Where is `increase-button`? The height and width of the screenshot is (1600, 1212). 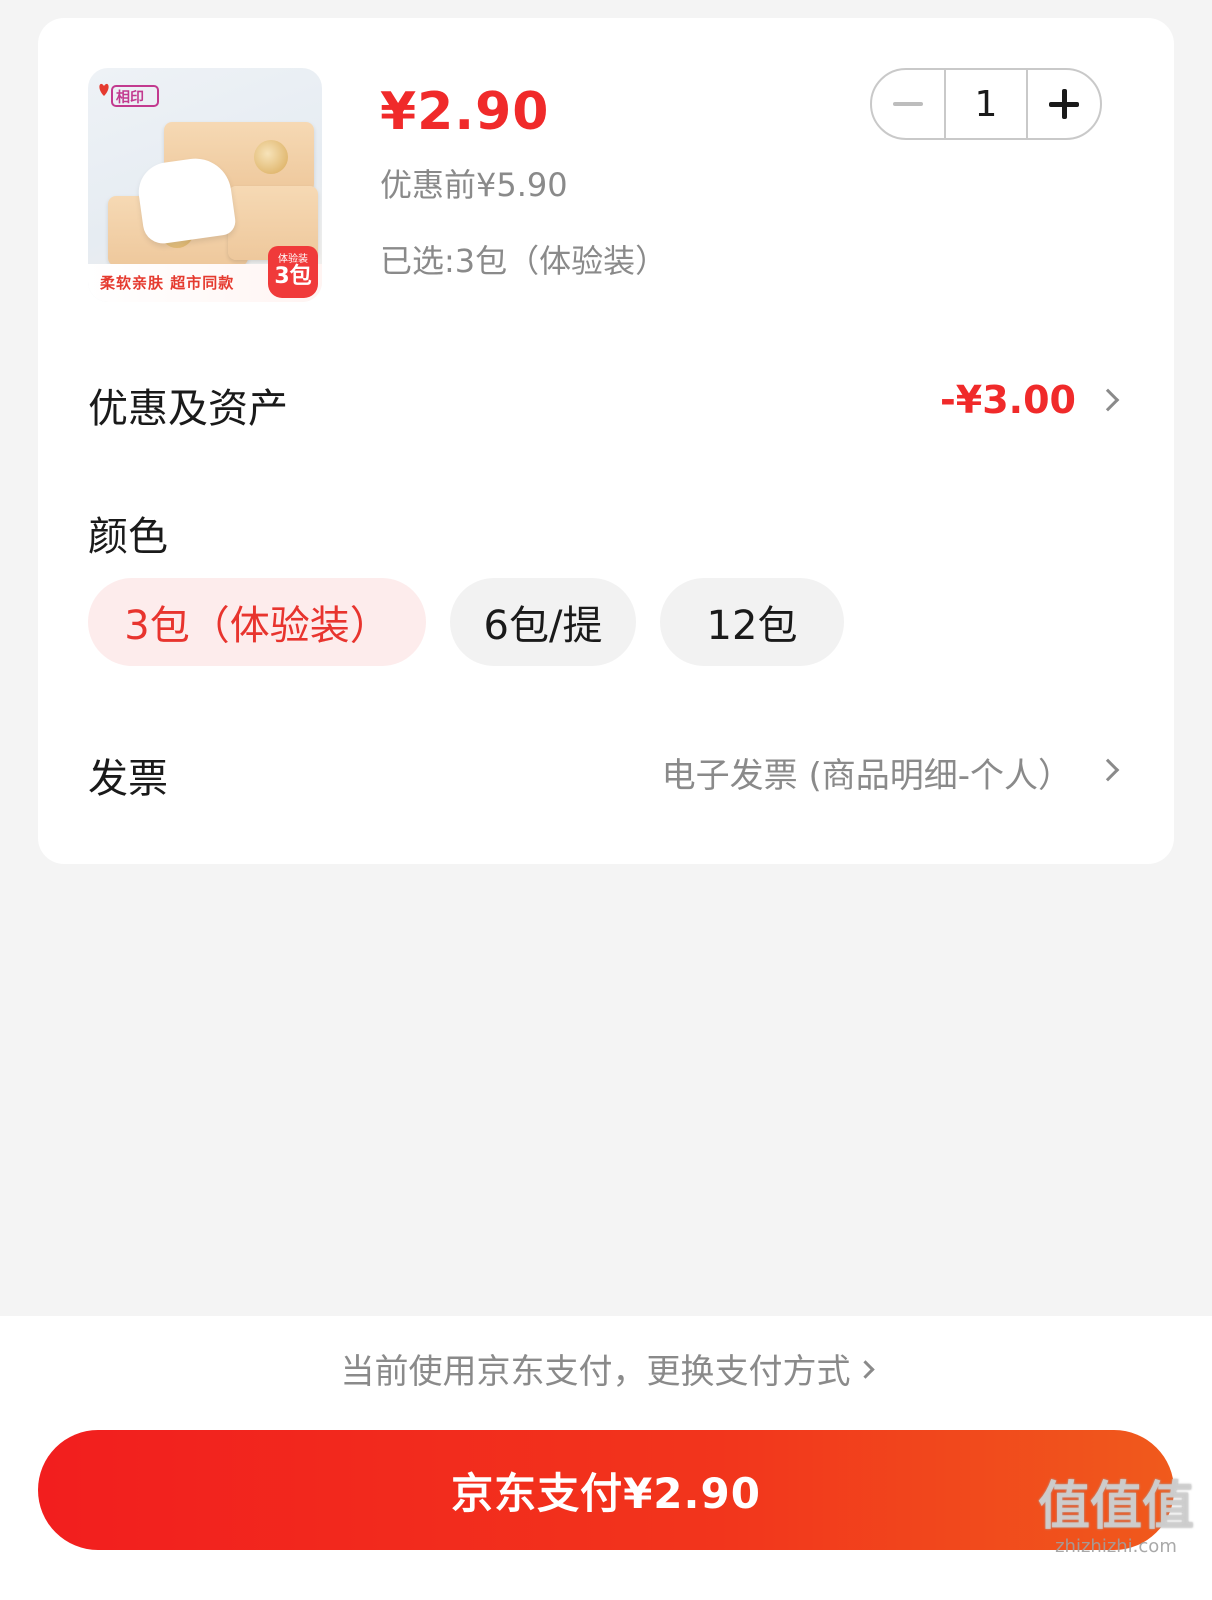 increase-button is located at coordinates (1064, 104).